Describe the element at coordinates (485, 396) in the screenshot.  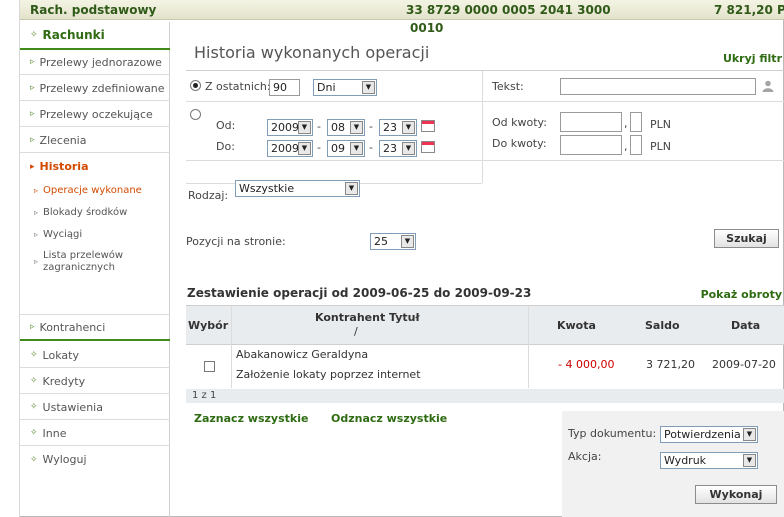
I see `pagination: 1 z 1` at that location.